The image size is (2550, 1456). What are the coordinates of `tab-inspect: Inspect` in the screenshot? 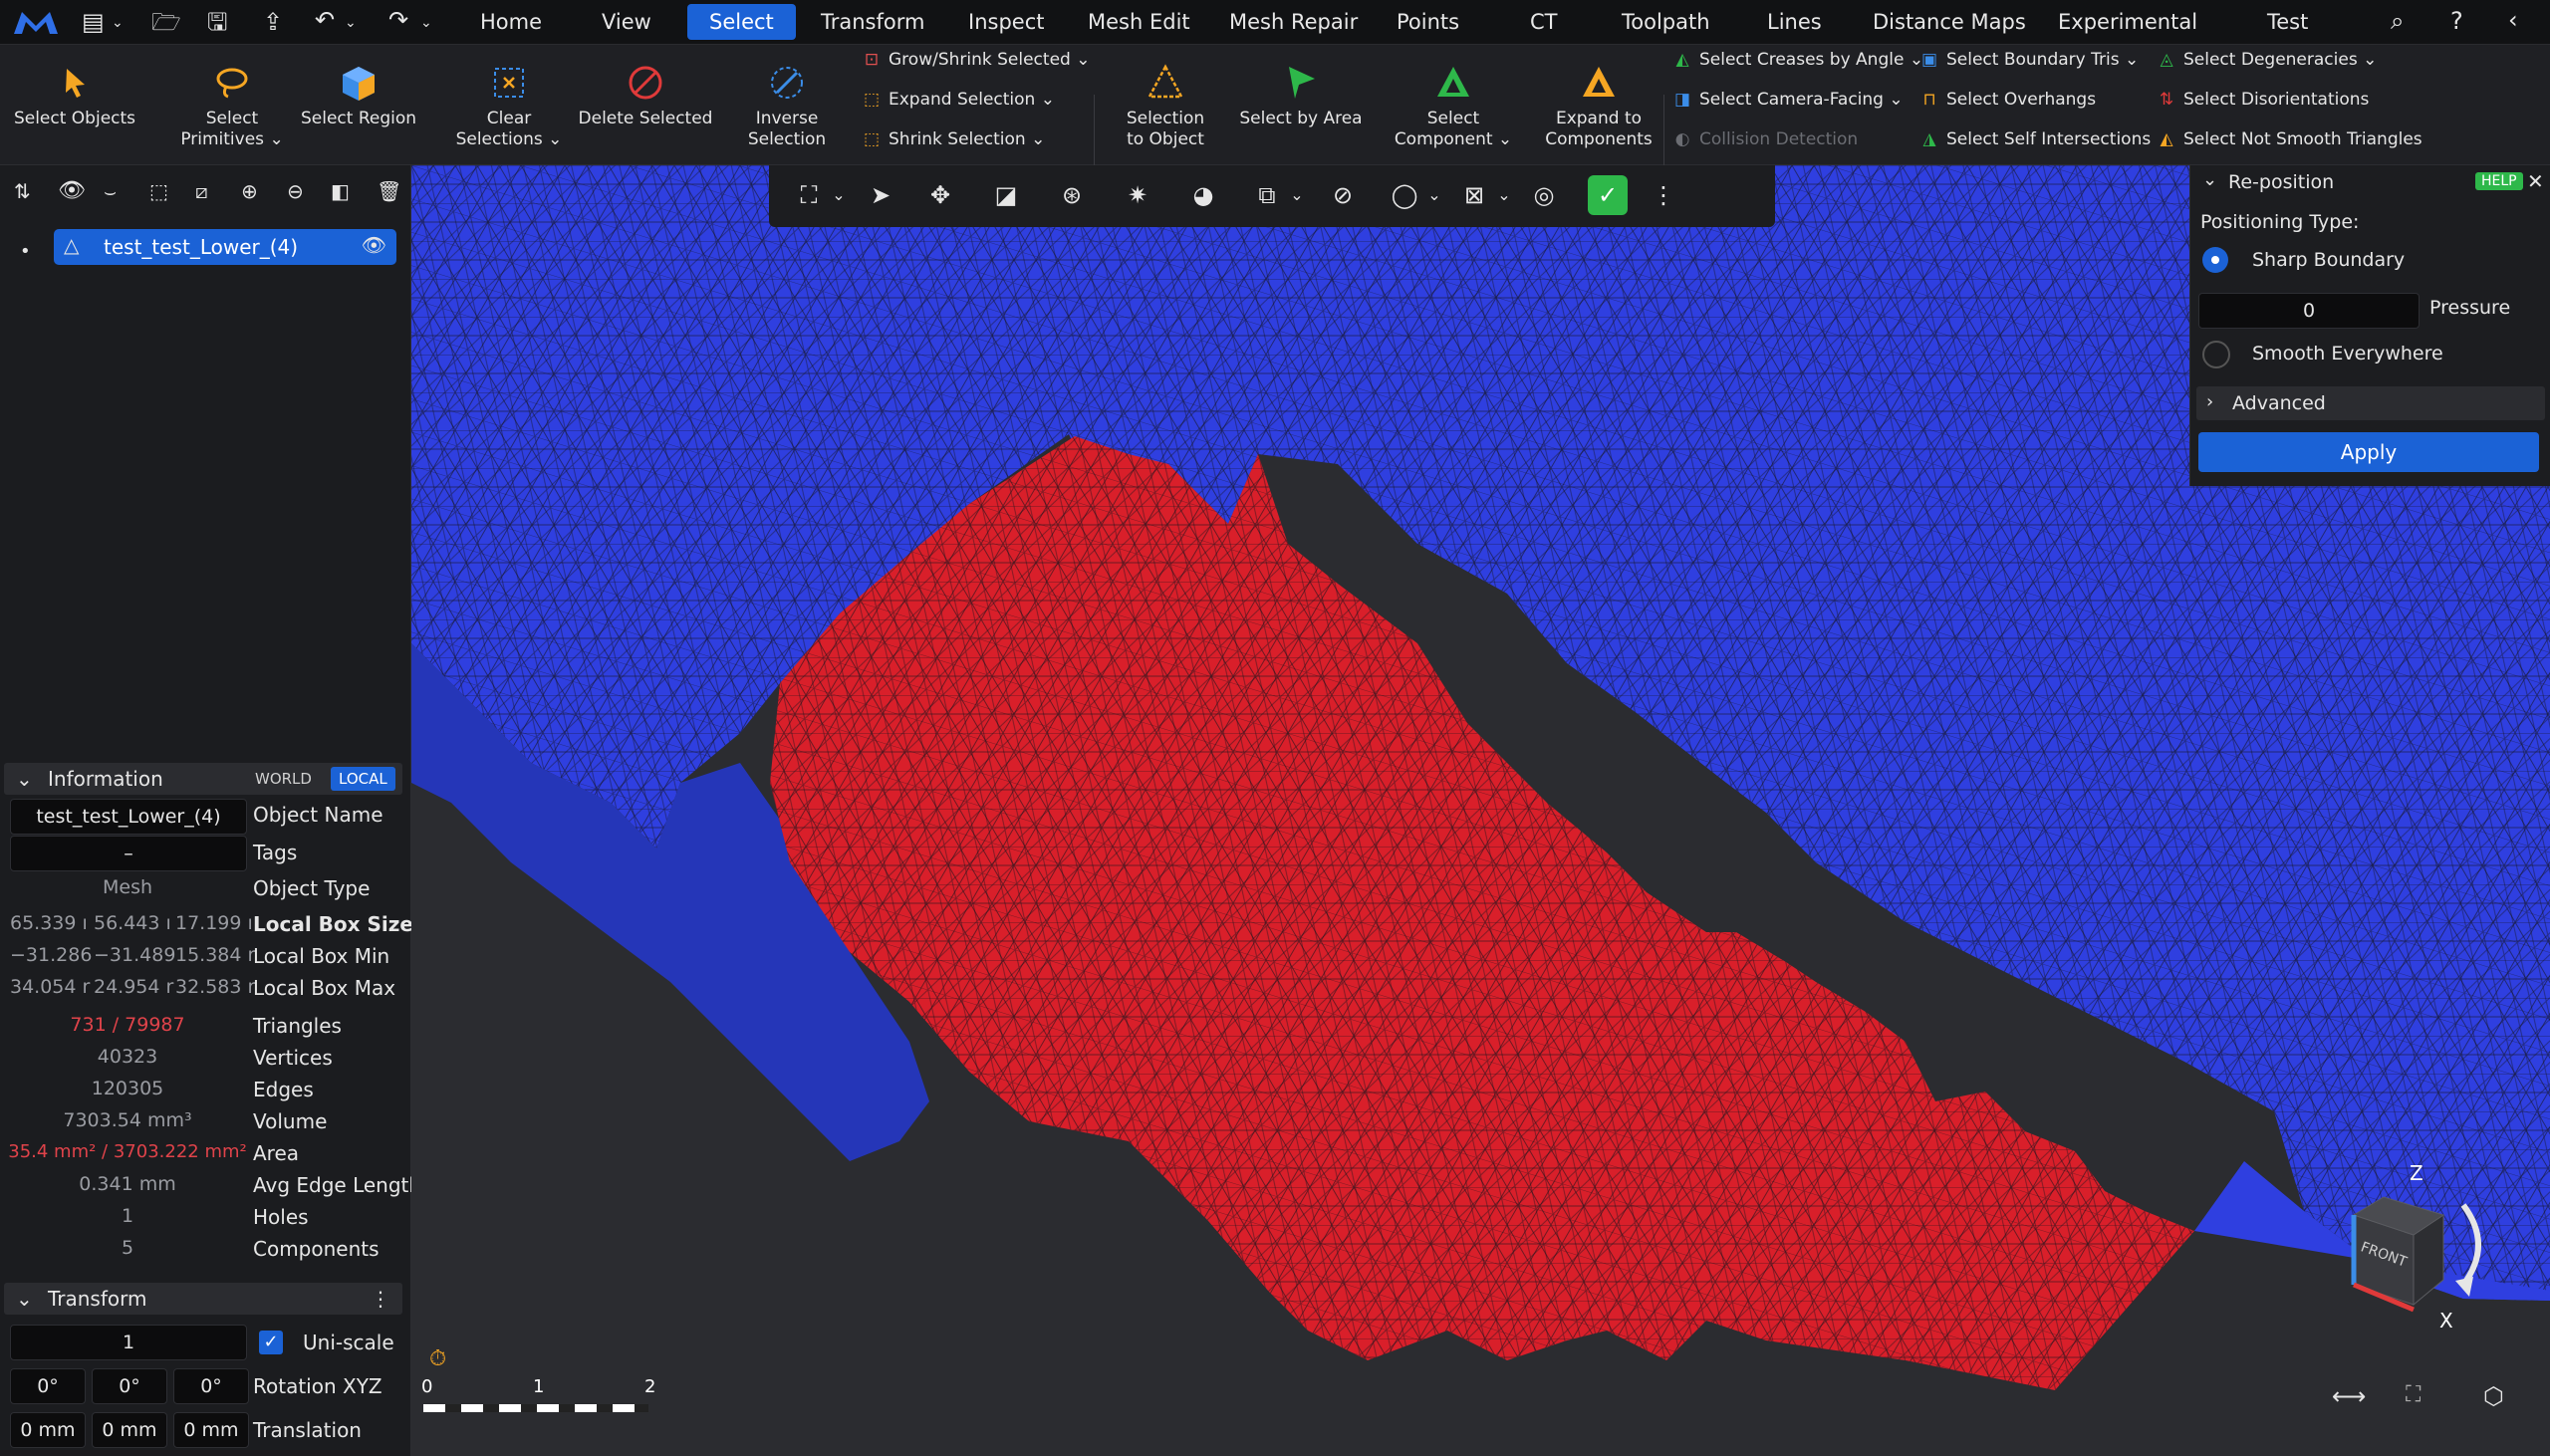 It's located at (1006, 22).